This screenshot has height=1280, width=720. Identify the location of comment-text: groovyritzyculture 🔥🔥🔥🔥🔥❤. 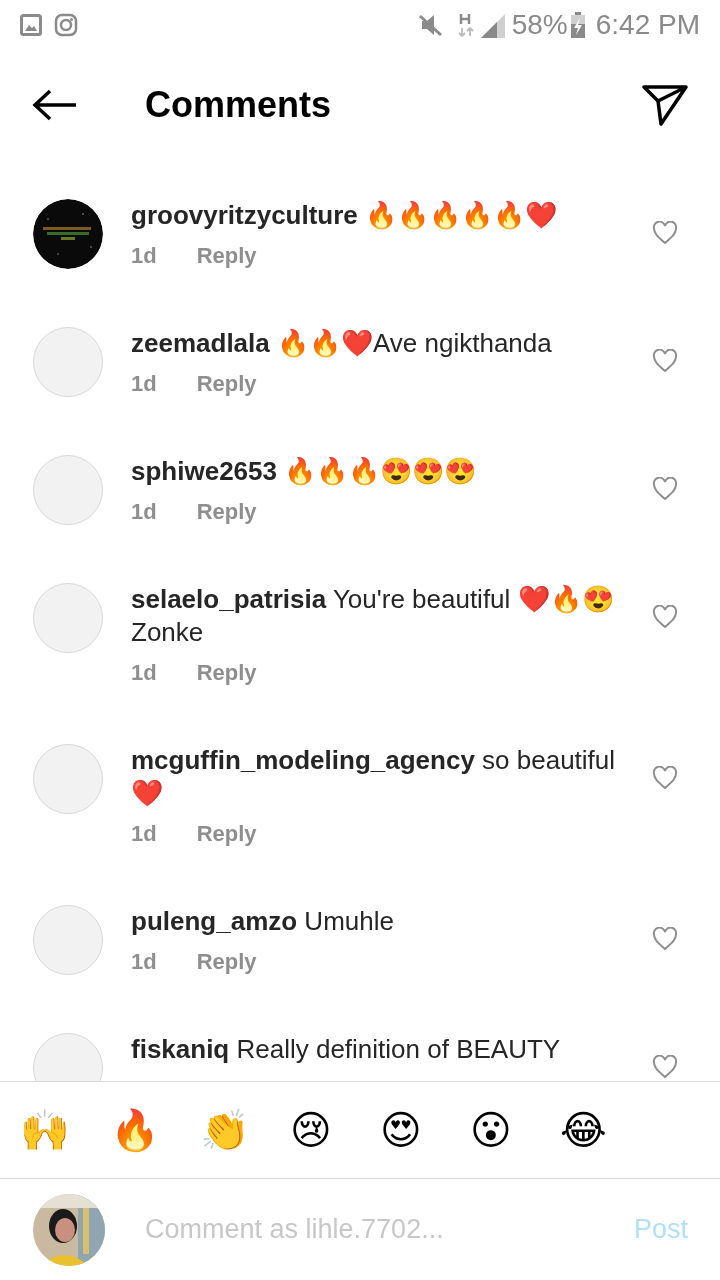
(345, 215).